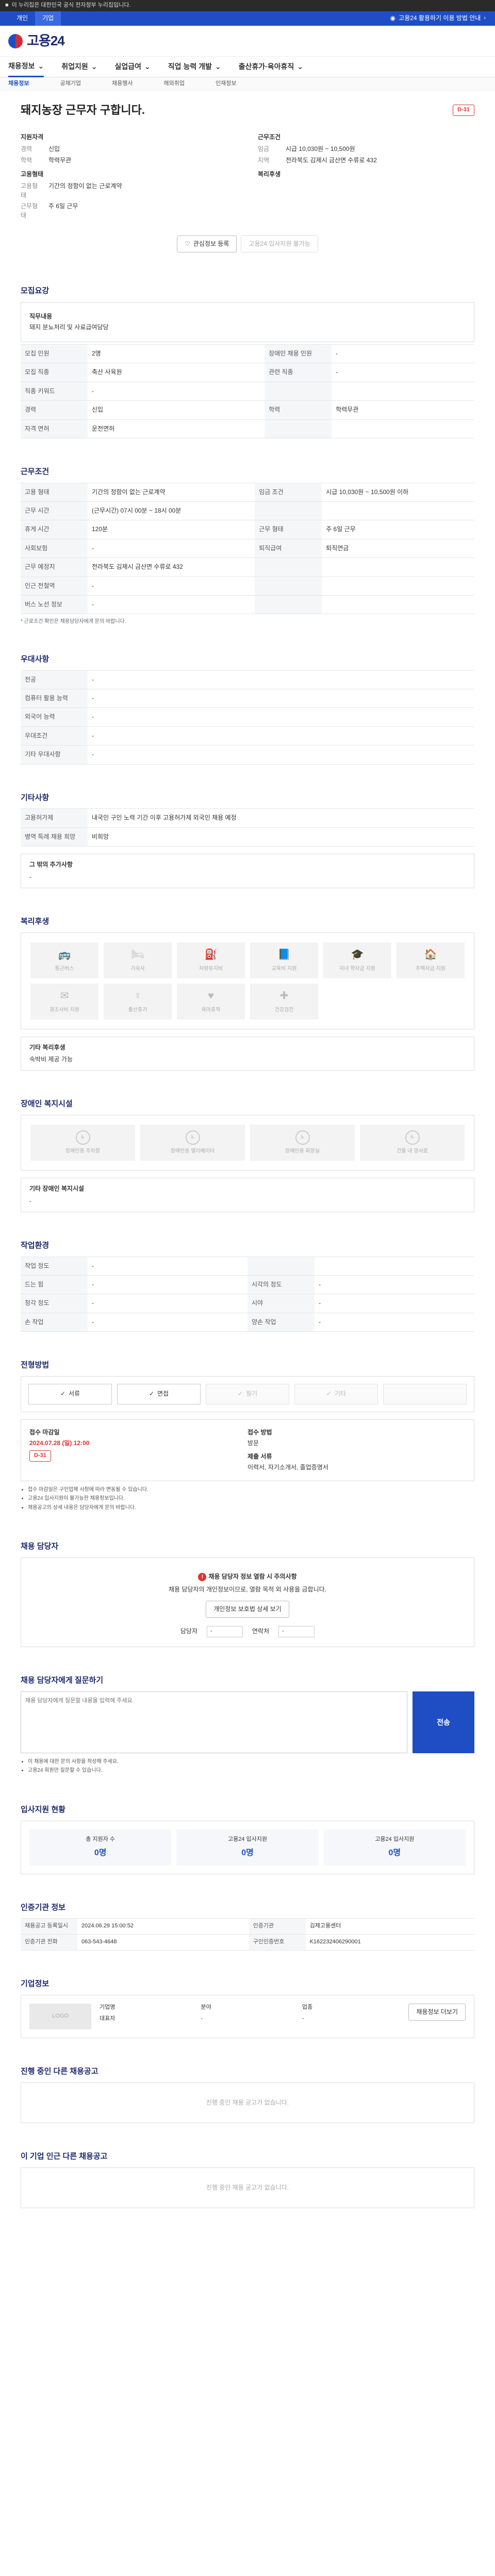 The height and width of the screenshot is (2576, 495). Describe the element at coordinates (54, 818) in the screenshot. I see `table-header-cell: 고용허가제` at that location.